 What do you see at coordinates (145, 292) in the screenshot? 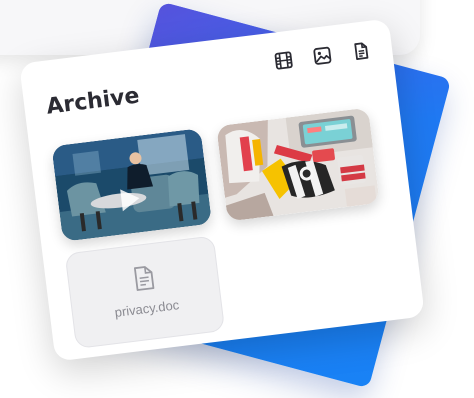
I see `document-tile: privacy.doc` at bounding box center [145, 292].